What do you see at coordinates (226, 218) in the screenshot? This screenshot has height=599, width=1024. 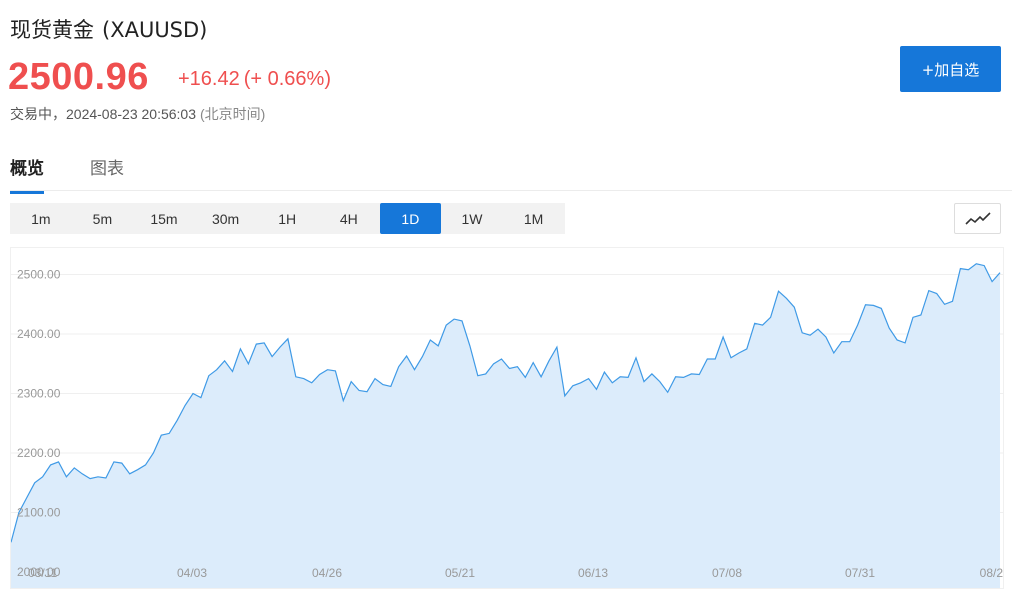 I see `period-30m: 30m` at bounding box center [226, 218].